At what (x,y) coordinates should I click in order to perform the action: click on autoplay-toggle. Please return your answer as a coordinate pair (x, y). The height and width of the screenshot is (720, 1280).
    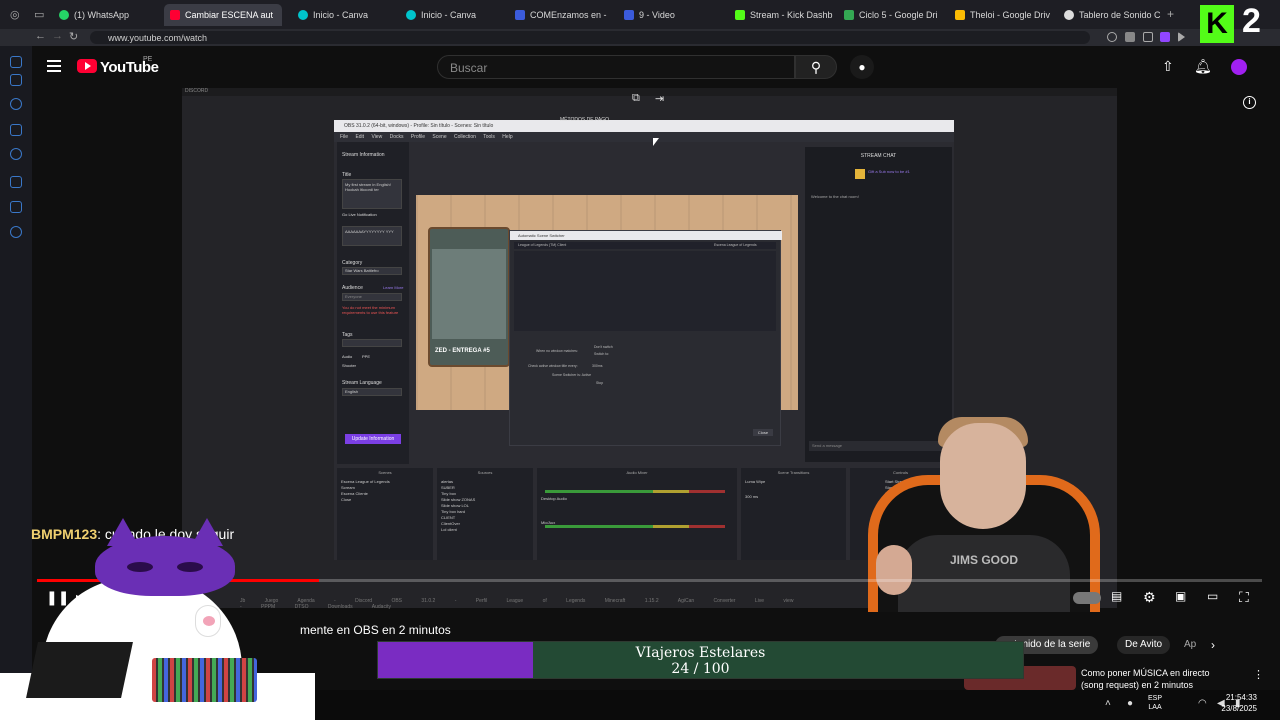
    Looking at the image, I should click on (1087, 598).